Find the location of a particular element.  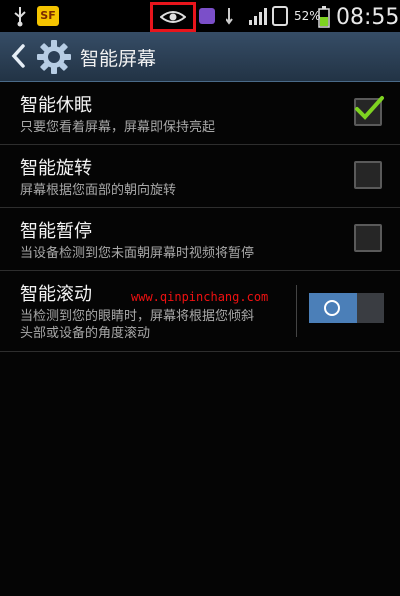

setting-row-smart-rotation: 智能旋转 屏幕根据您面部的朝向旋转 is located at coordinates (200, 176).